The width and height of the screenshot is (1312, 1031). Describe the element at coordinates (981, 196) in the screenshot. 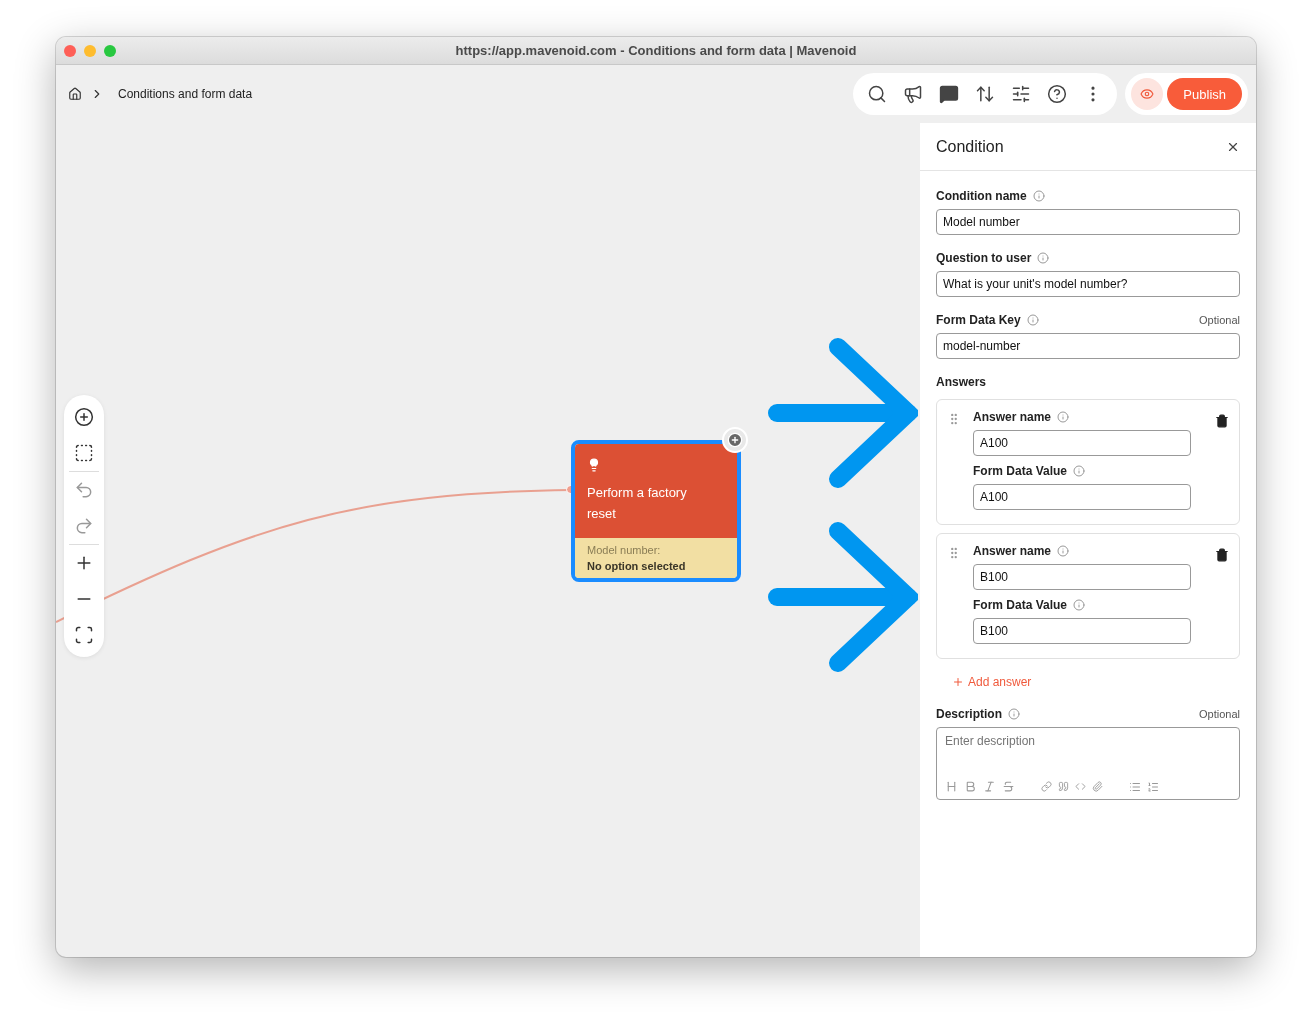

I see `field-label: Condition name` at that location.